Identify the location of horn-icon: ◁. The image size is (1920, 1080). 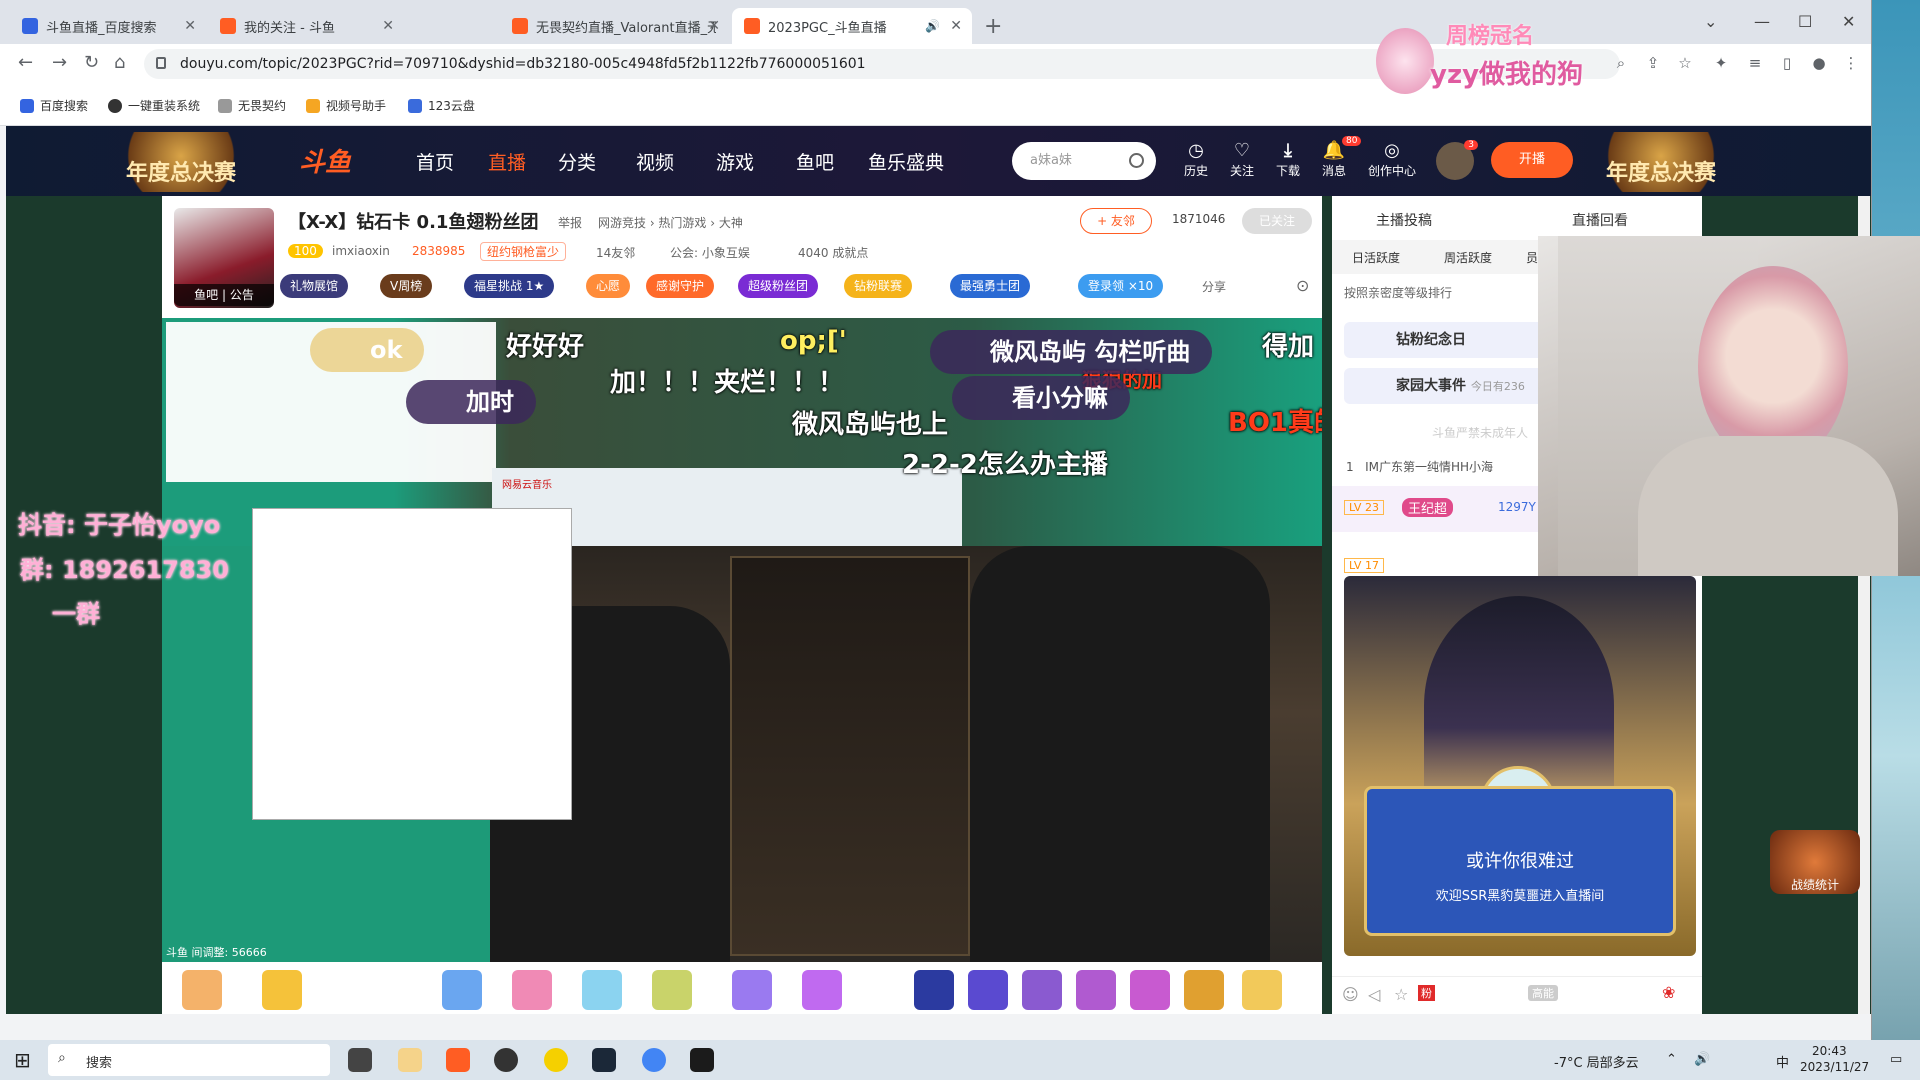
(1374, 994).